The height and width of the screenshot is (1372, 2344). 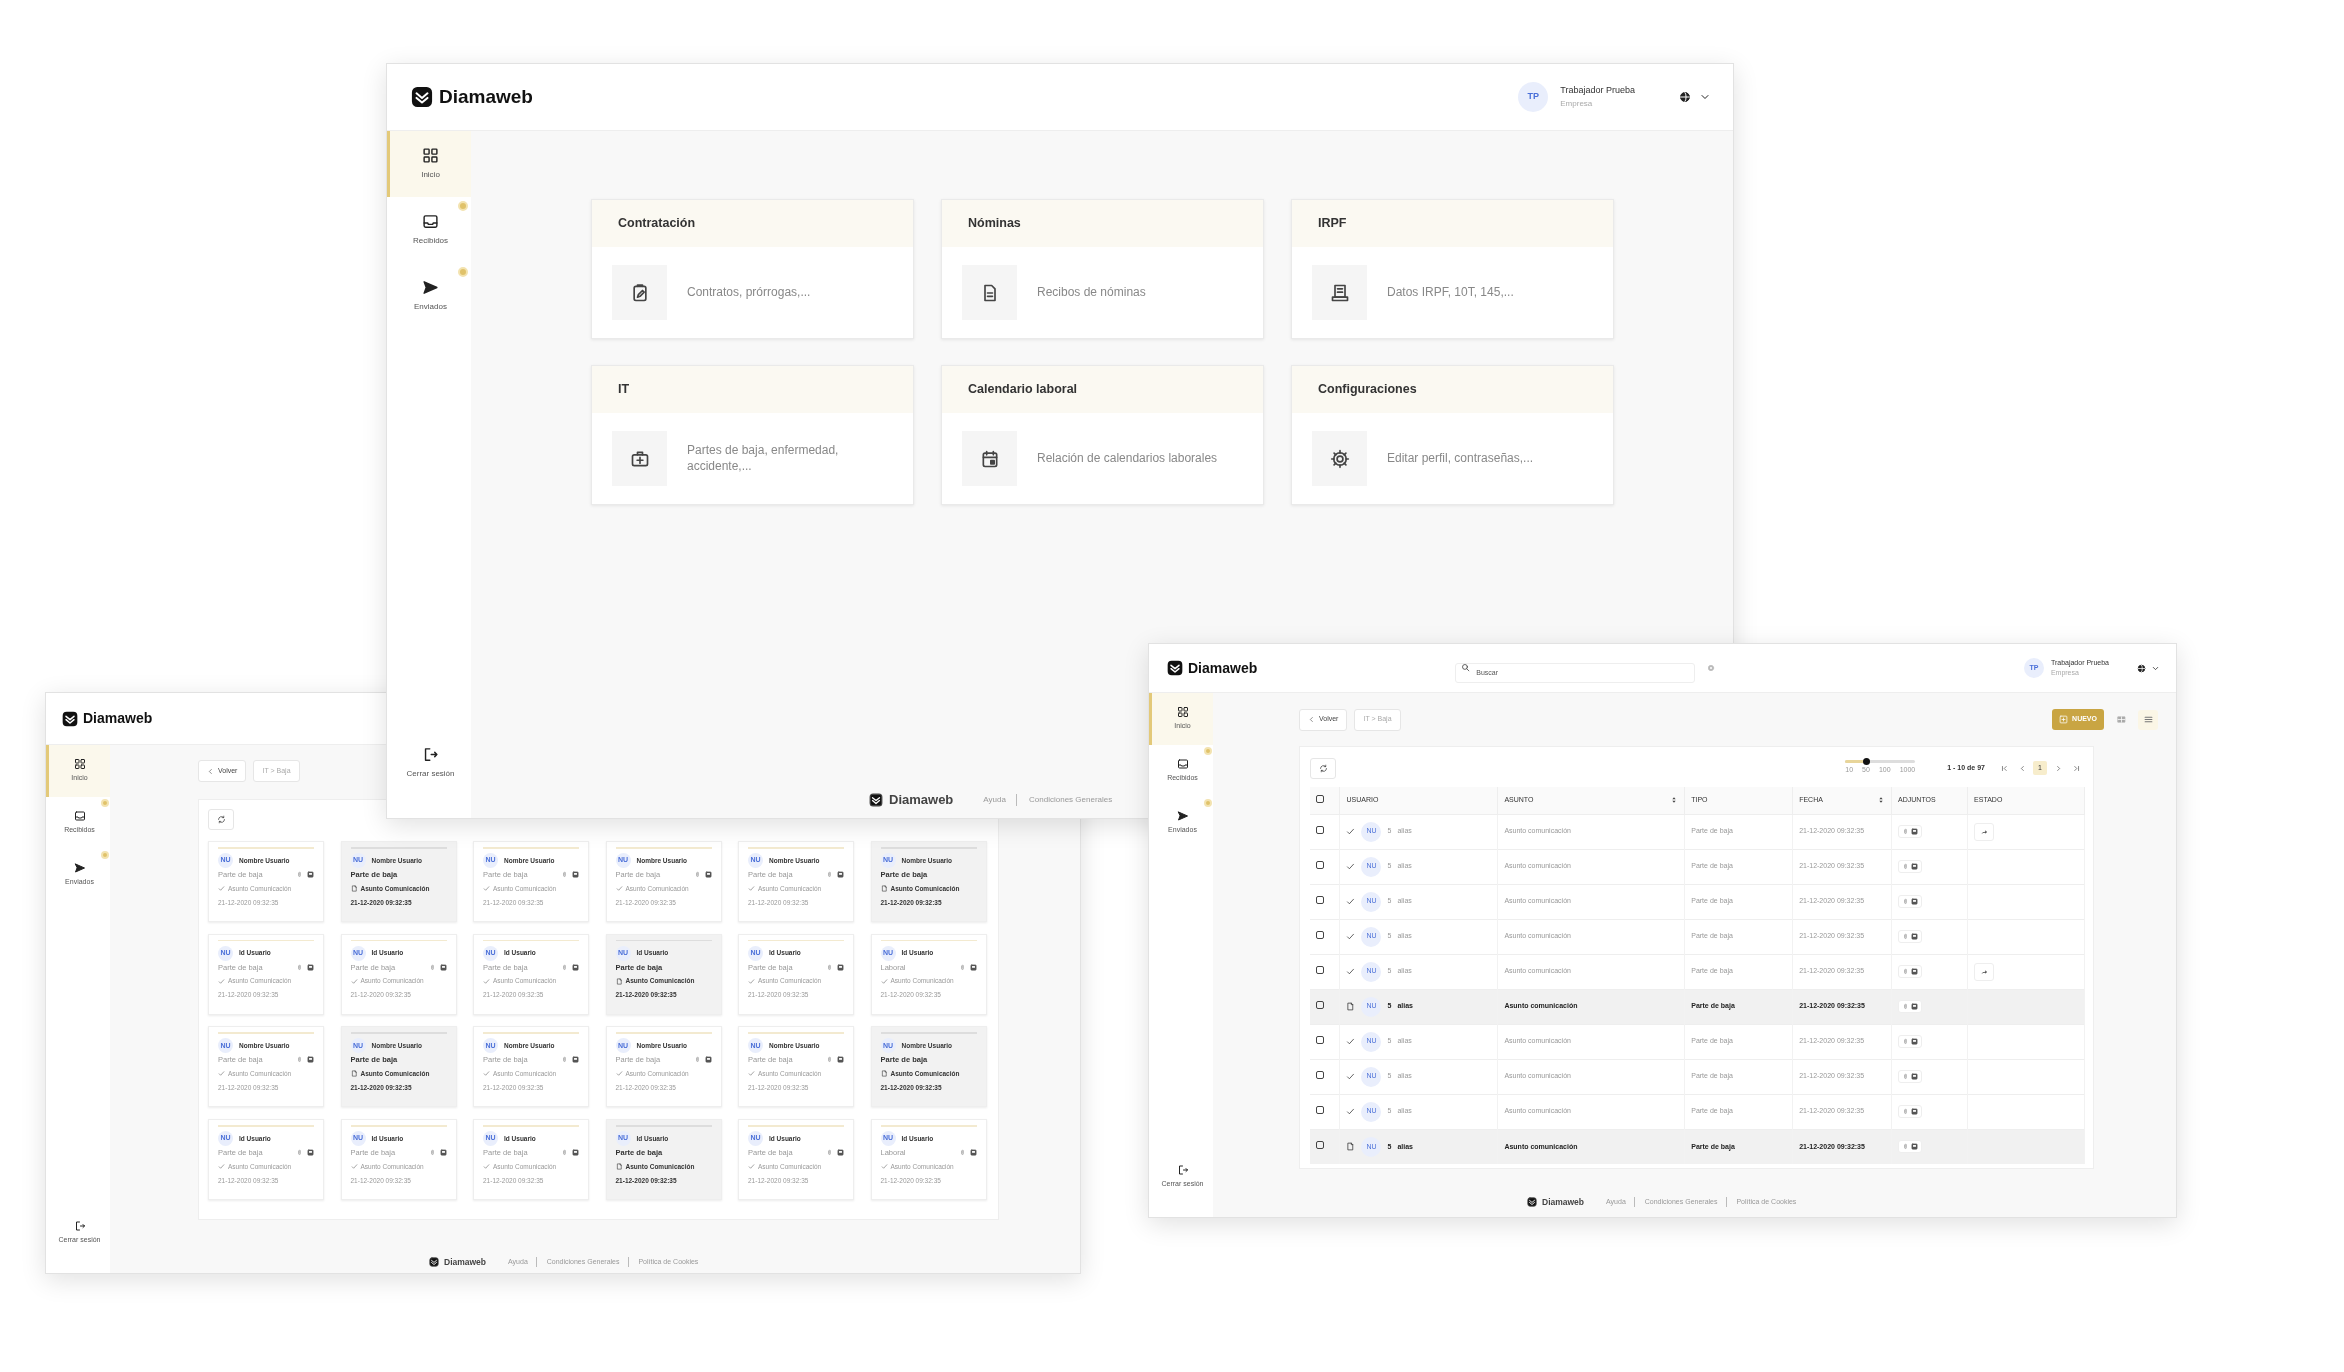 What do you see at coordinates (2004, 768) in the screenshot?
I see `first-page-icon` at bounding box center [2004, 768].